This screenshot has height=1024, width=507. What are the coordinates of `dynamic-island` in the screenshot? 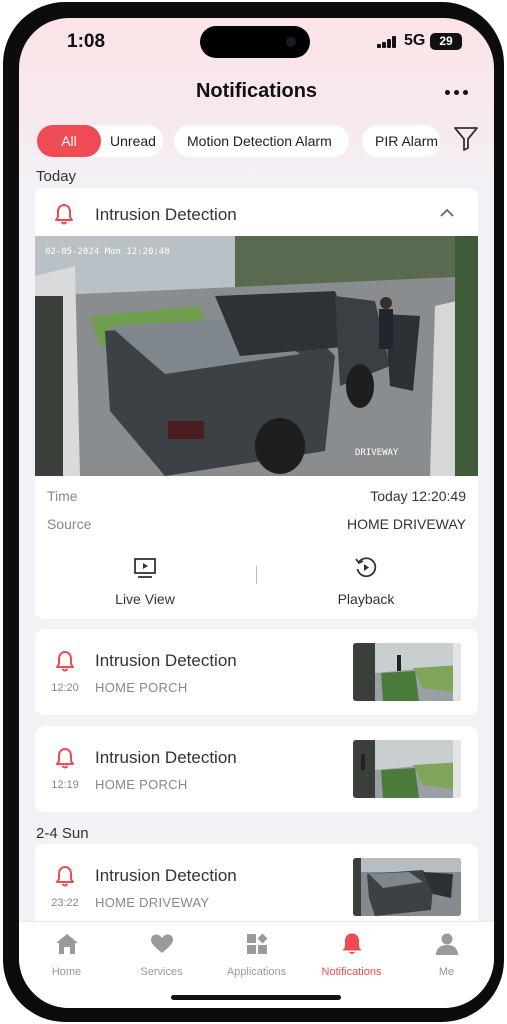 It's located at (255, 42).